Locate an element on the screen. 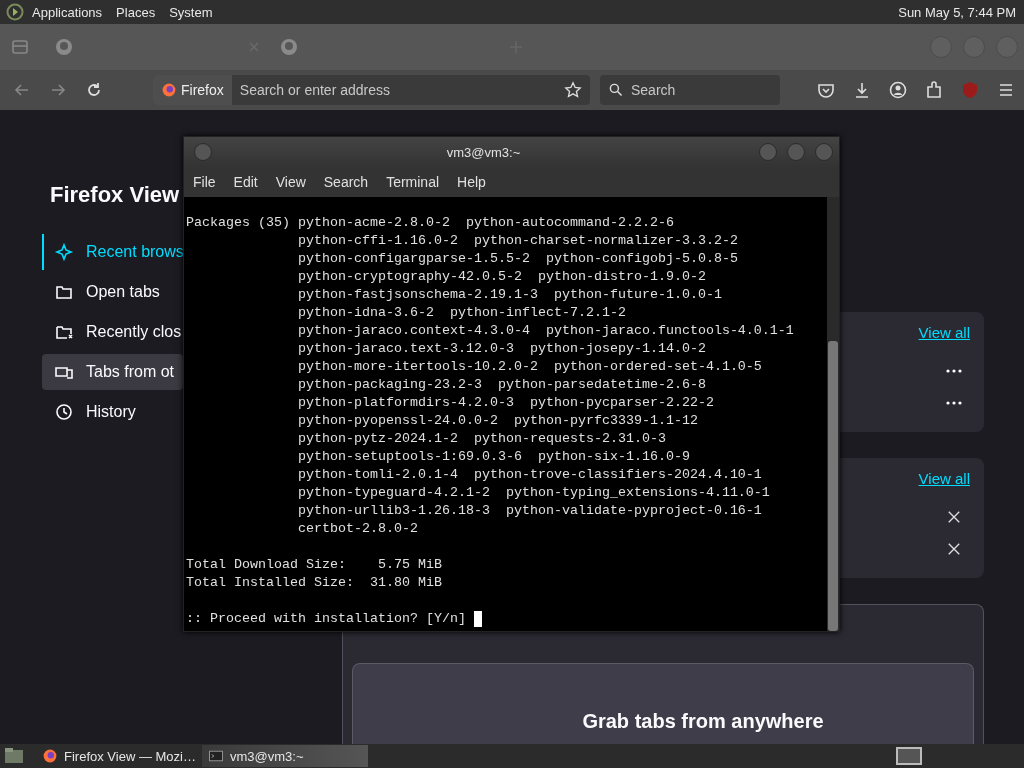  menu-item: File is located at coordinates (204, 182).